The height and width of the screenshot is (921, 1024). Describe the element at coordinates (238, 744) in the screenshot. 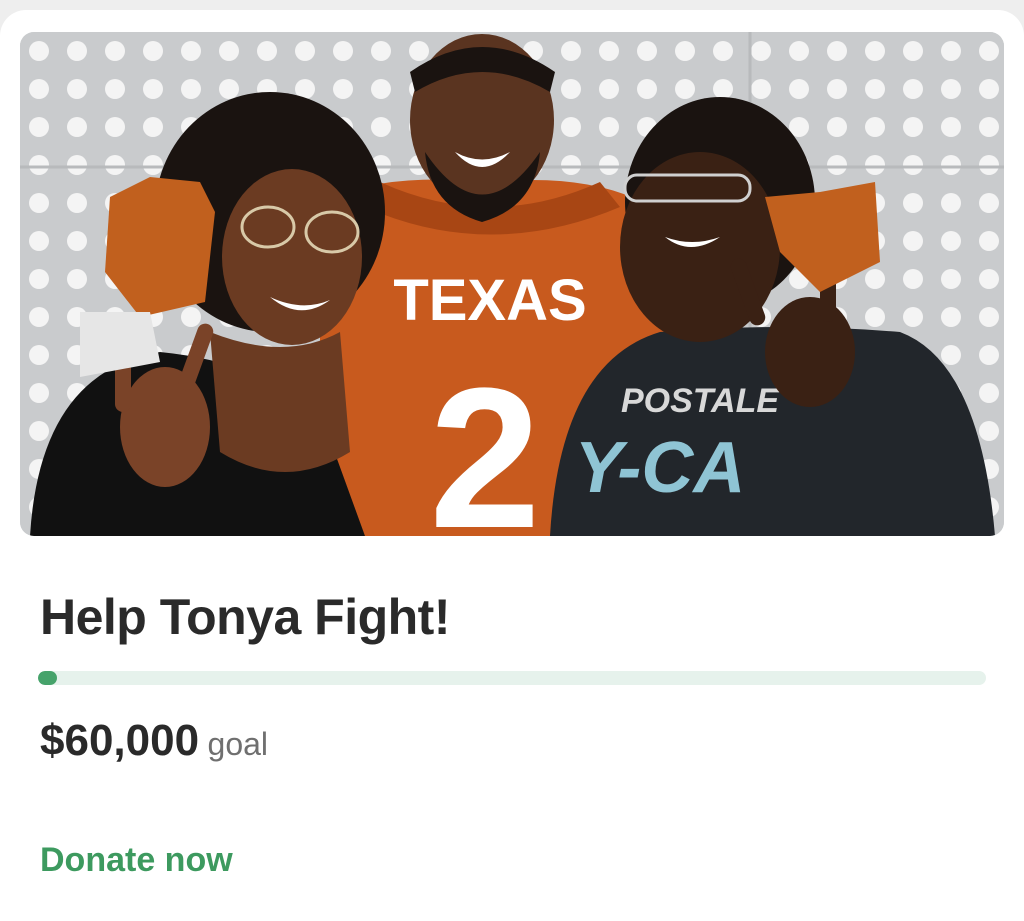

I see `goal-label: goal` at that location.